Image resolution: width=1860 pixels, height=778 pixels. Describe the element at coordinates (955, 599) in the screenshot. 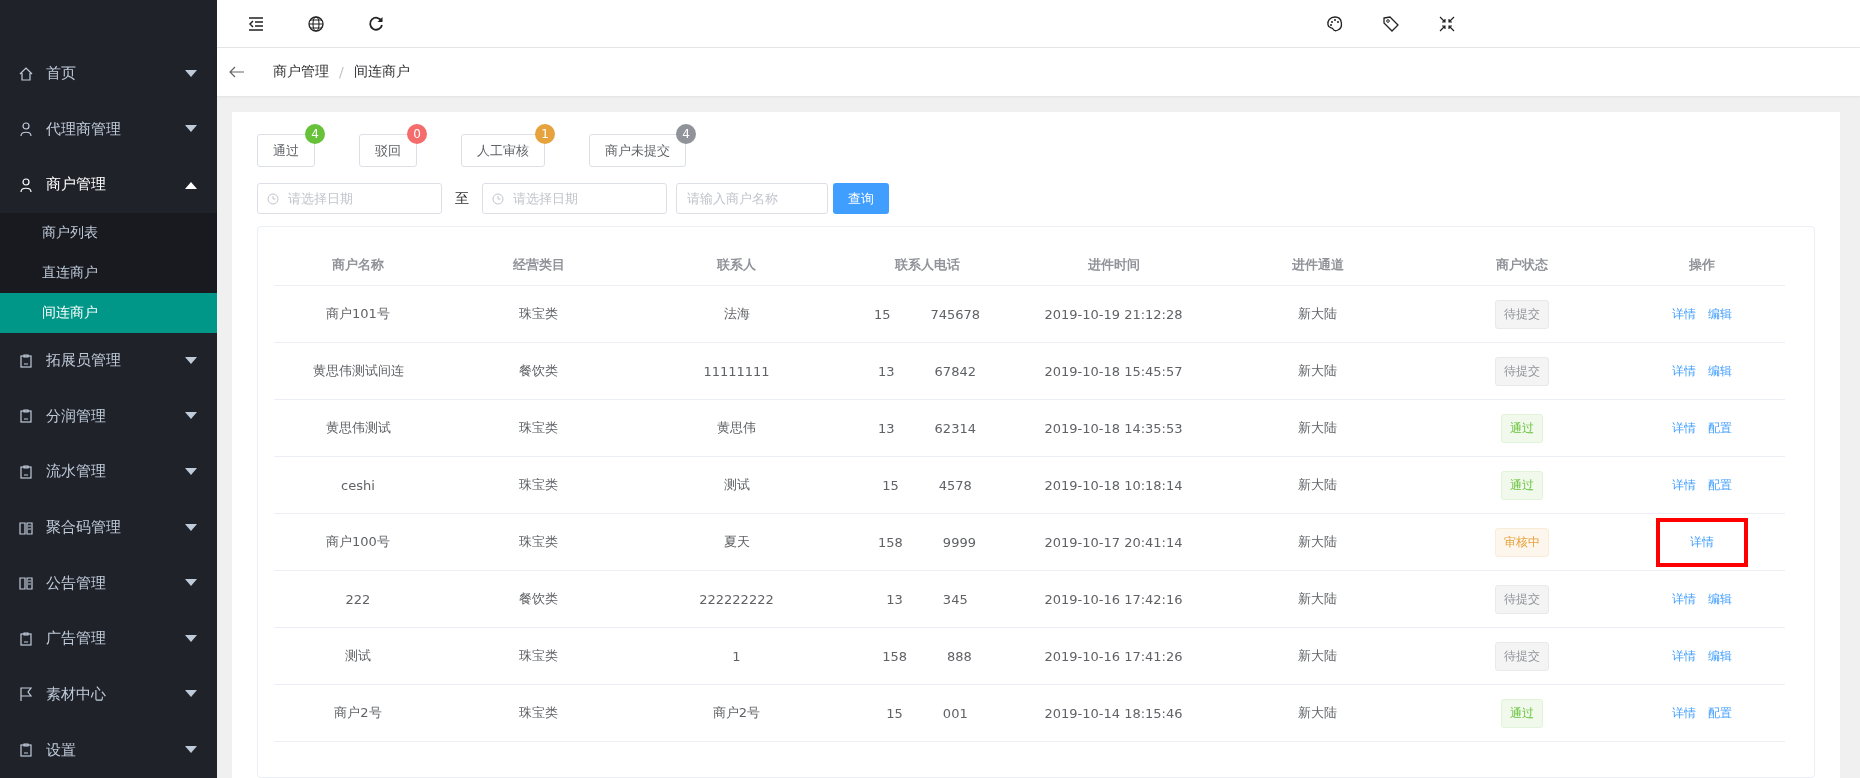

I see `table-cell: 345` at that location.